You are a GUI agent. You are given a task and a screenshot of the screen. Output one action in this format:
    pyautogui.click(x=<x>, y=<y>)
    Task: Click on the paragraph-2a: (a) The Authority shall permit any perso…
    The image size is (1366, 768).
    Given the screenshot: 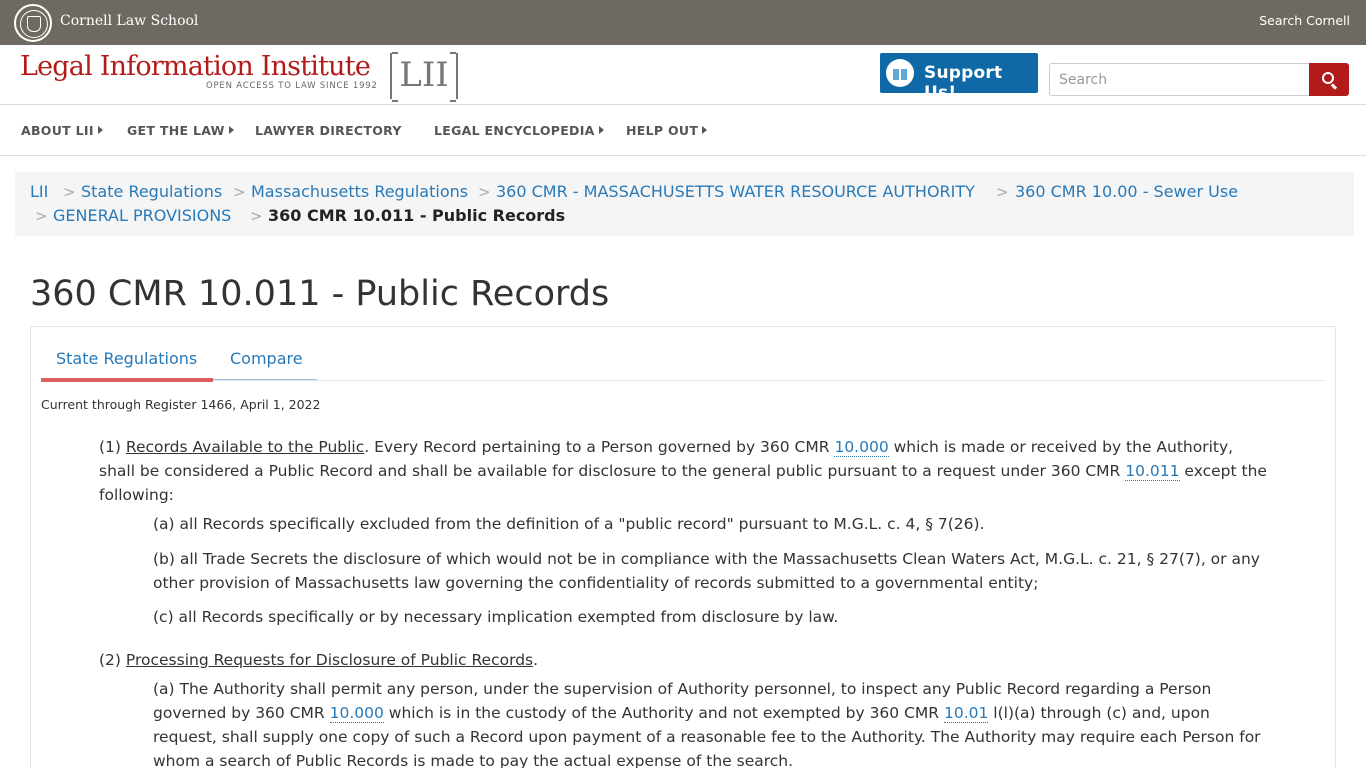 What is the action you would take?
    pyautogui.click(x=707, y=722)
    